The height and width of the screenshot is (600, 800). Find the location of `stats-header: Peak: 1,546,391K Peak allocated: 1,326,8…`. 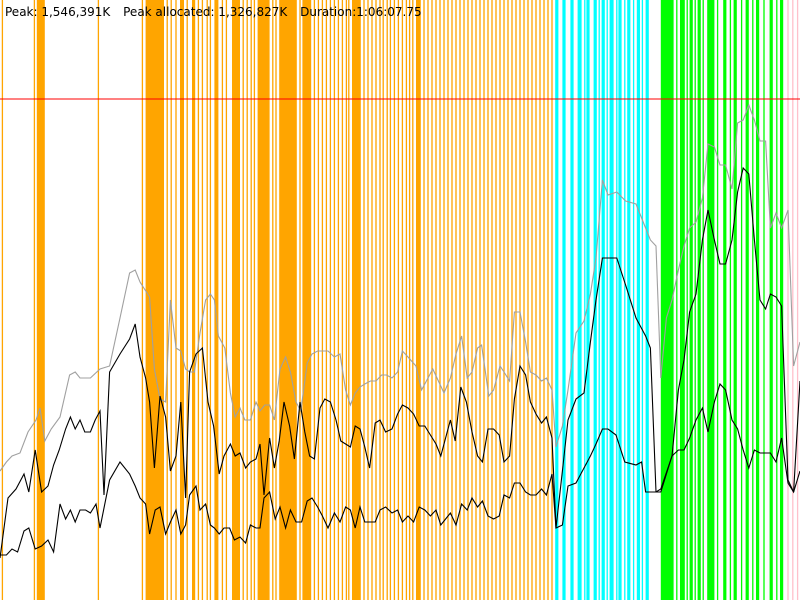

stats-header: Peak: 1,546,391K Peak allocated: 1,326,8… is located at coordinates (218, 12).